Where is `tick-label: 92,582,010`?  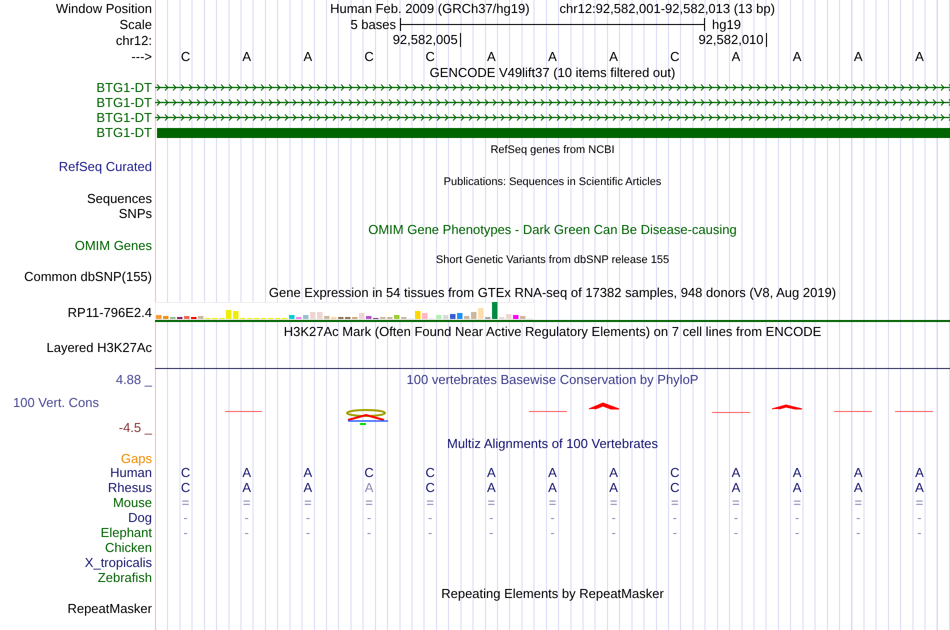 tick-label: 92,582,010 is located at coordinates (732, 40).